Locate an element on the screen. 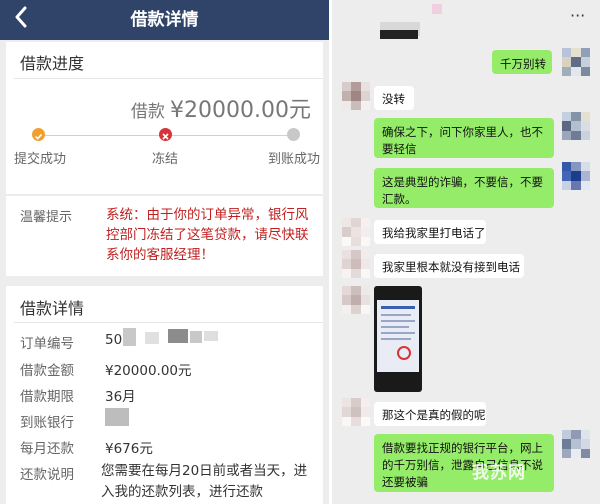 This screenshot has width=600, height=504. detail-label: 订单编号 is located at coordinates (47, 344).